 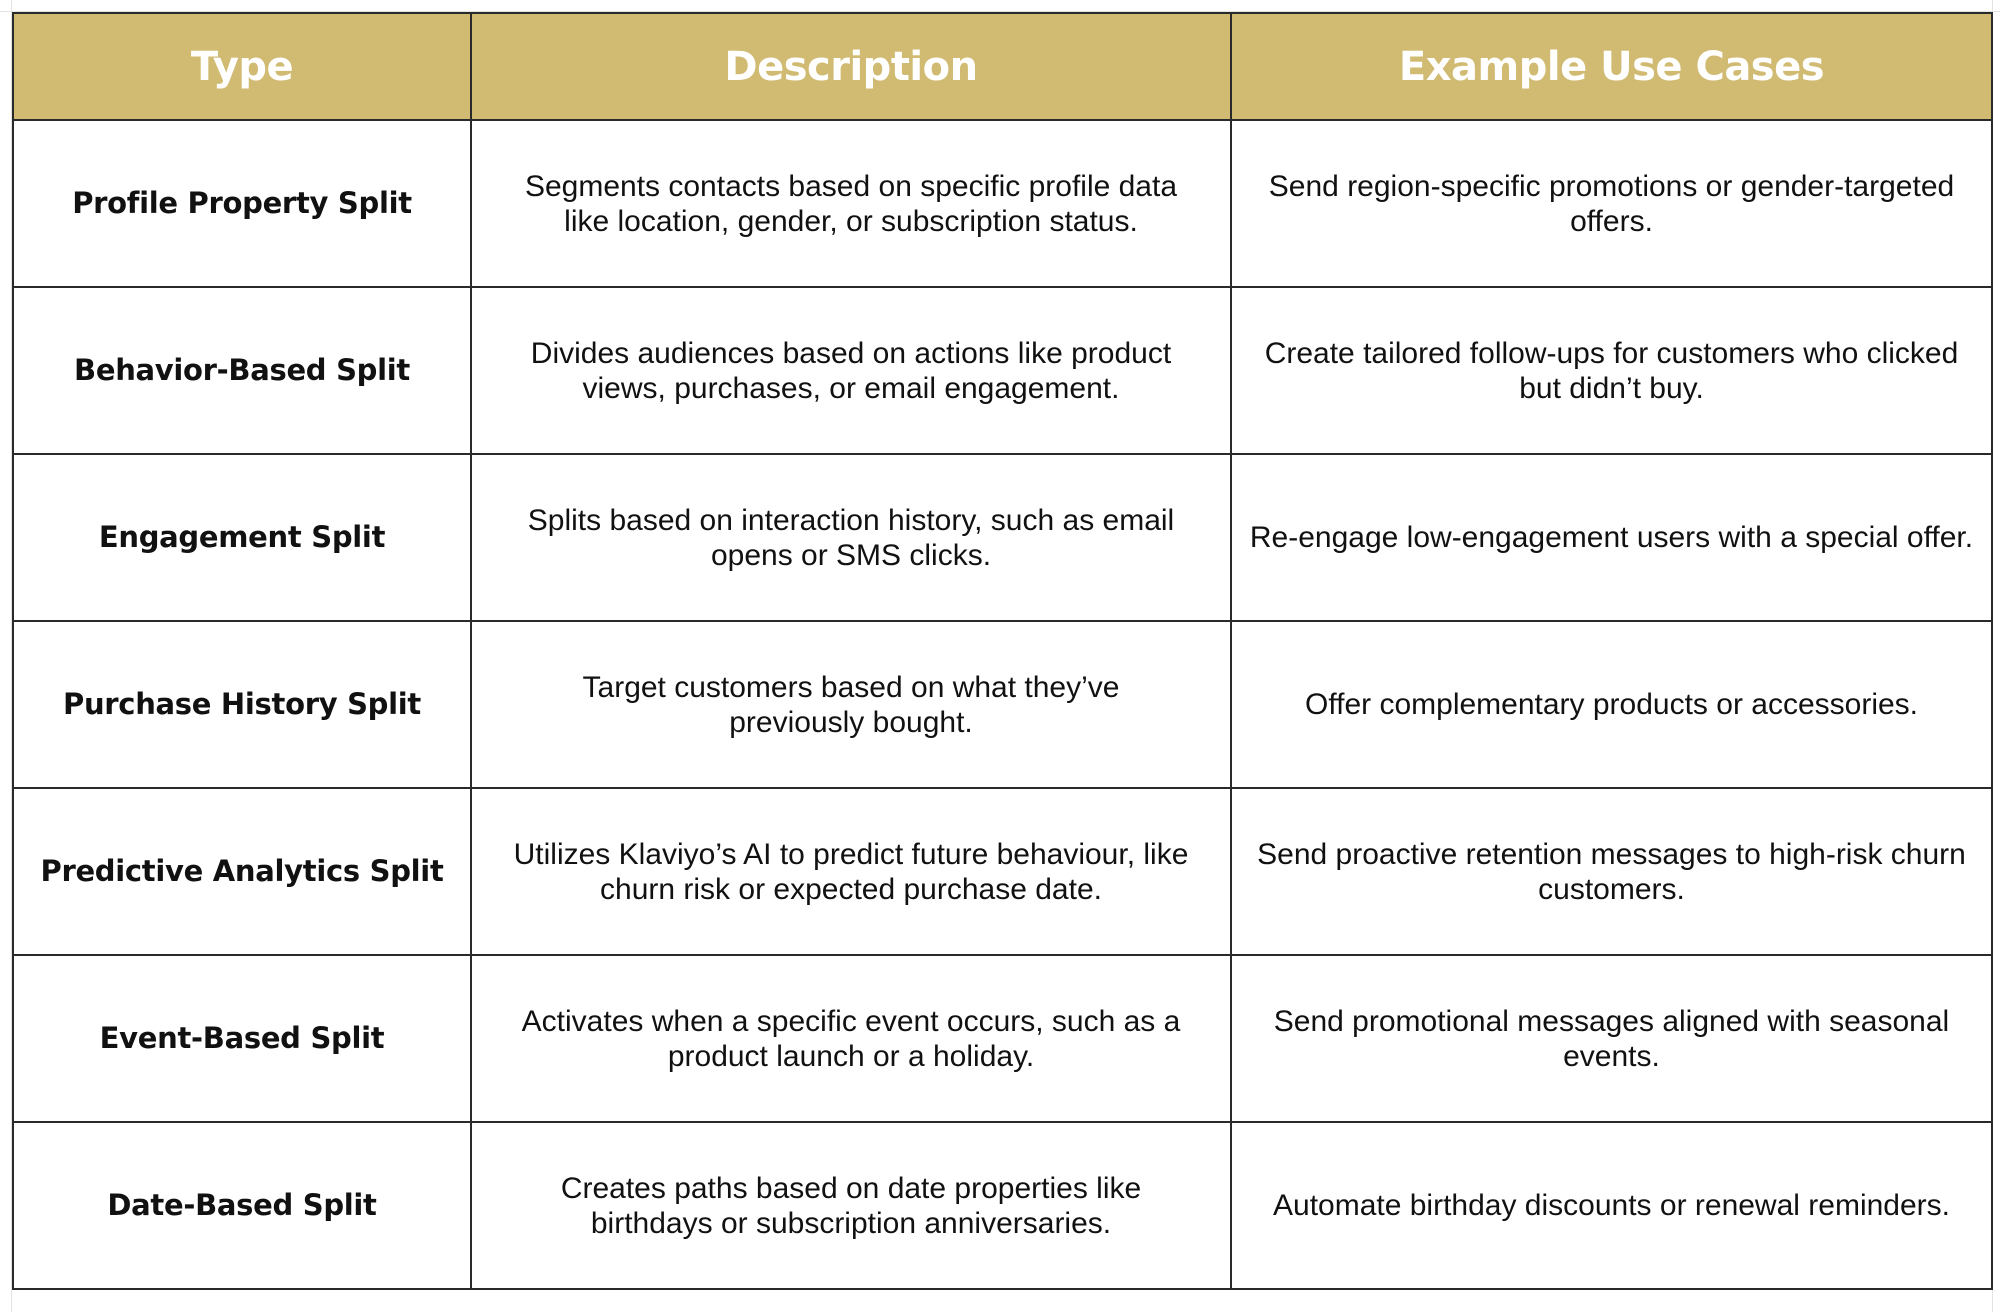 What do you see at coordinates (242, 1205) in the screenshot?
I see `type-cell: Date-Based Split` at bounding box center [242, 1205].